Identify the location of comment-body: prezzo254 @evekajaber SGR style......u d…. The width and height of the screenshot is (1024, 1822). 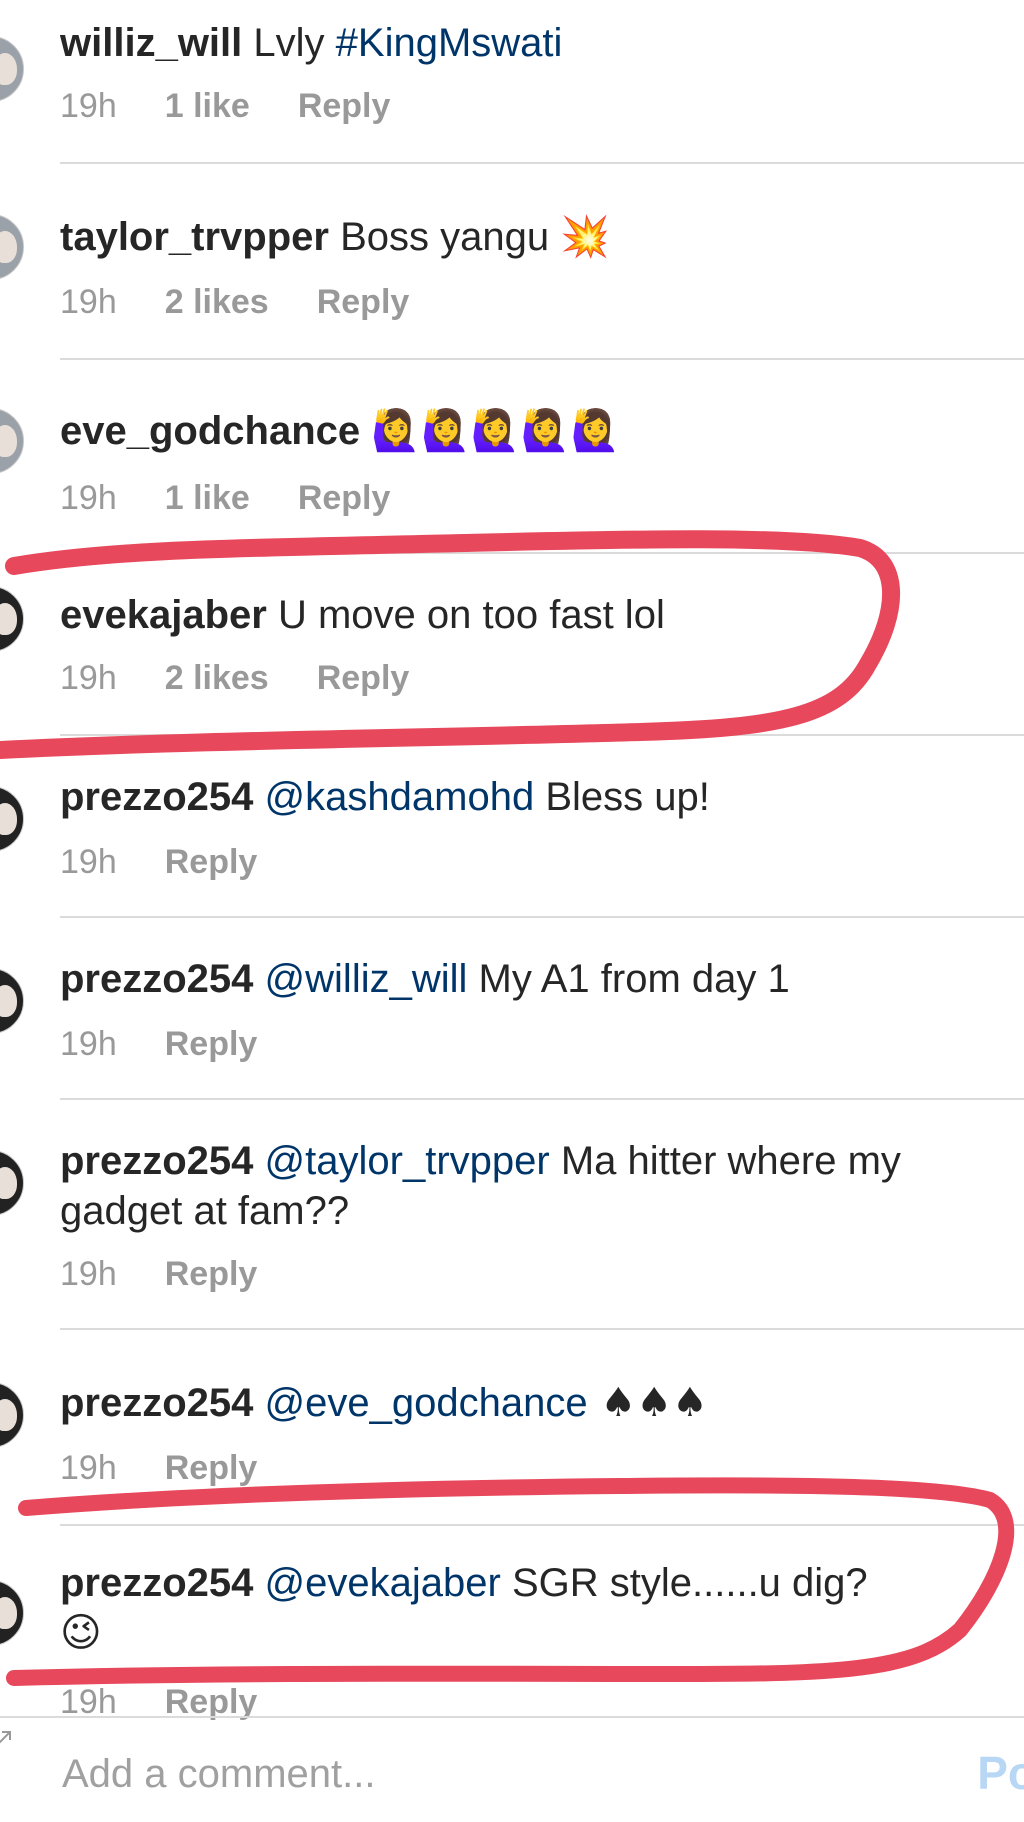
(492, 1608).